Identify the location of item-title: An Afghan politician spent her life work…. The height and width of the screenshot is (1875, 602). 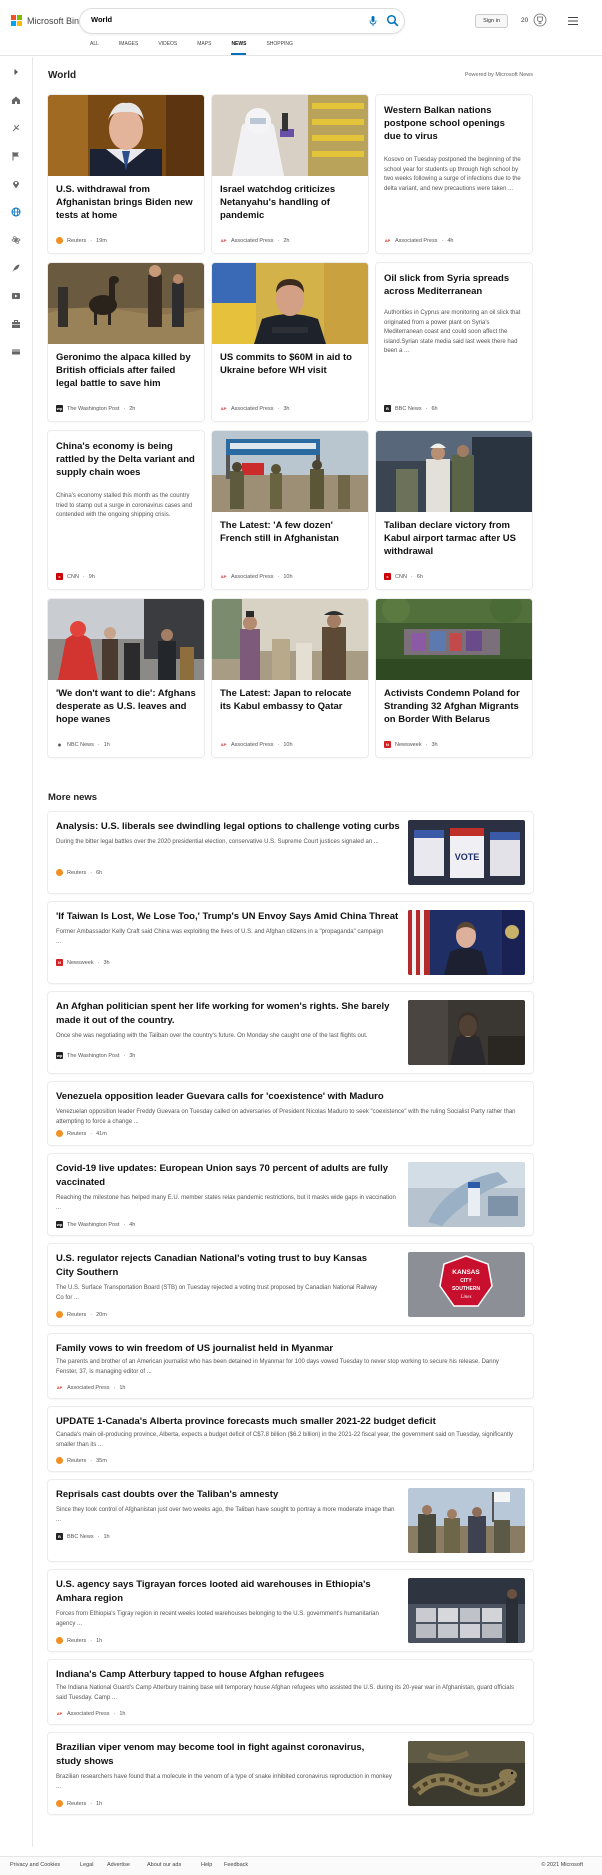
(228, 1013).